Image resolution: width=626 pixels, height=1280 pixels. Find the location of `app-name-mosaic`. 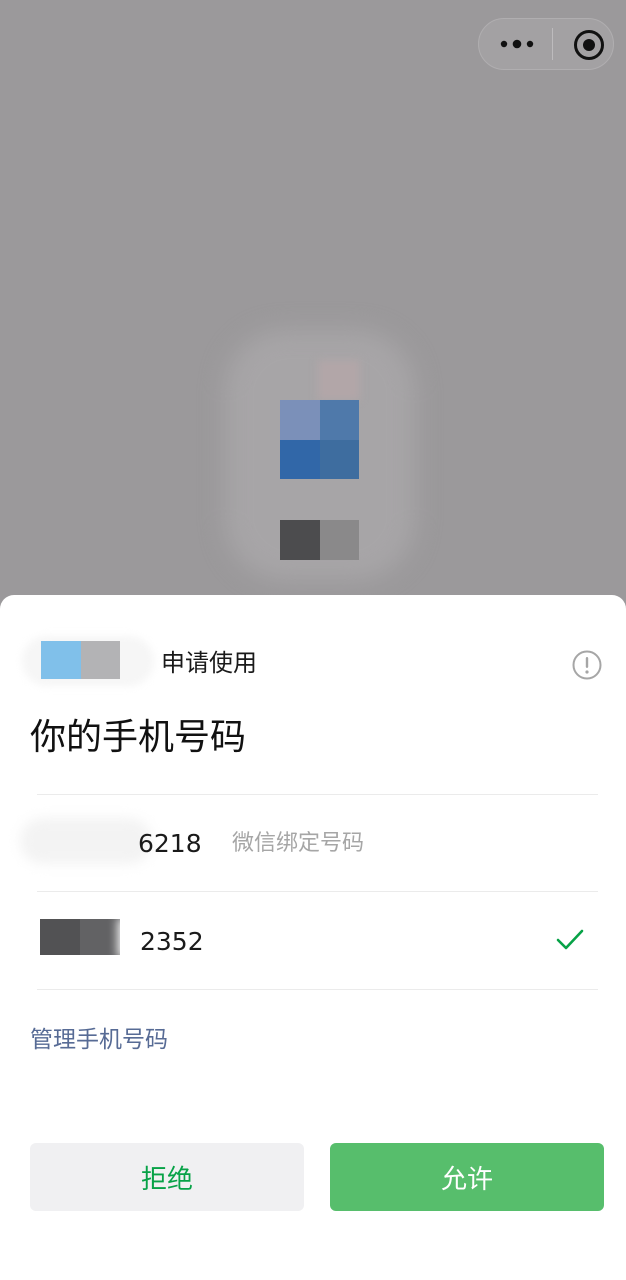

app-name-mosaic is located at coordinates (319, 540).